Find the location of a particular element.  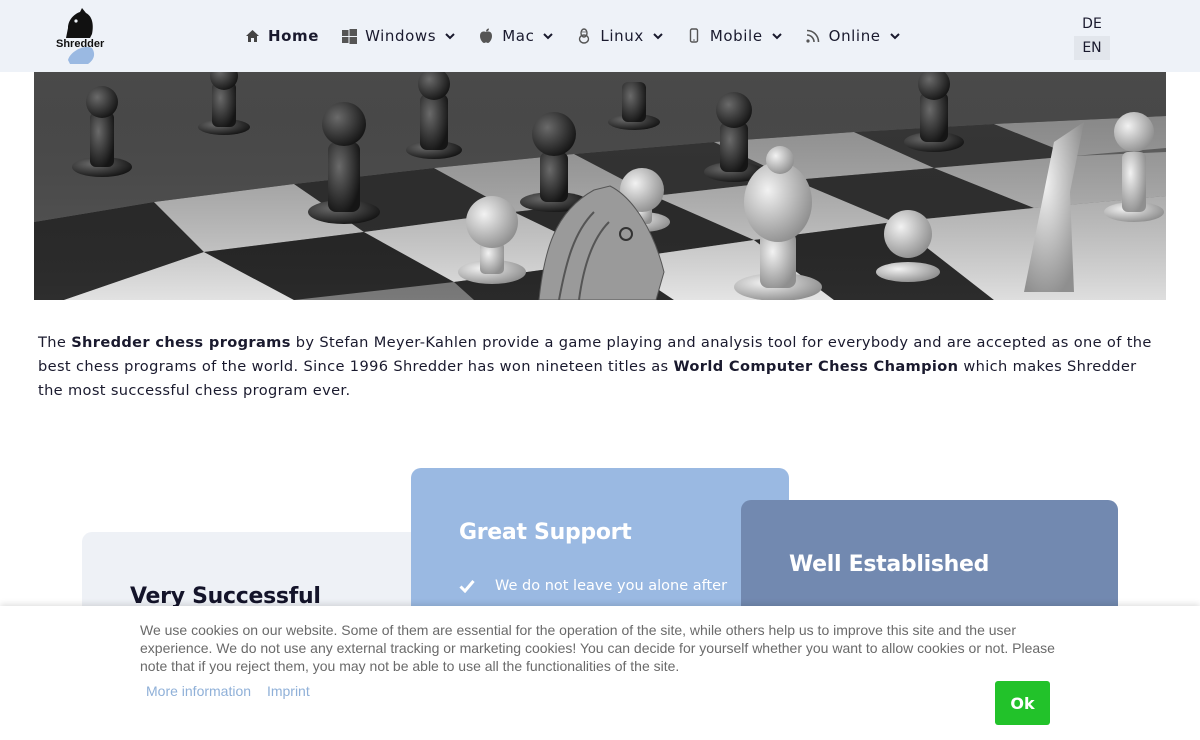

language-switcher: DE EN is located at coordinates (1092, 36).